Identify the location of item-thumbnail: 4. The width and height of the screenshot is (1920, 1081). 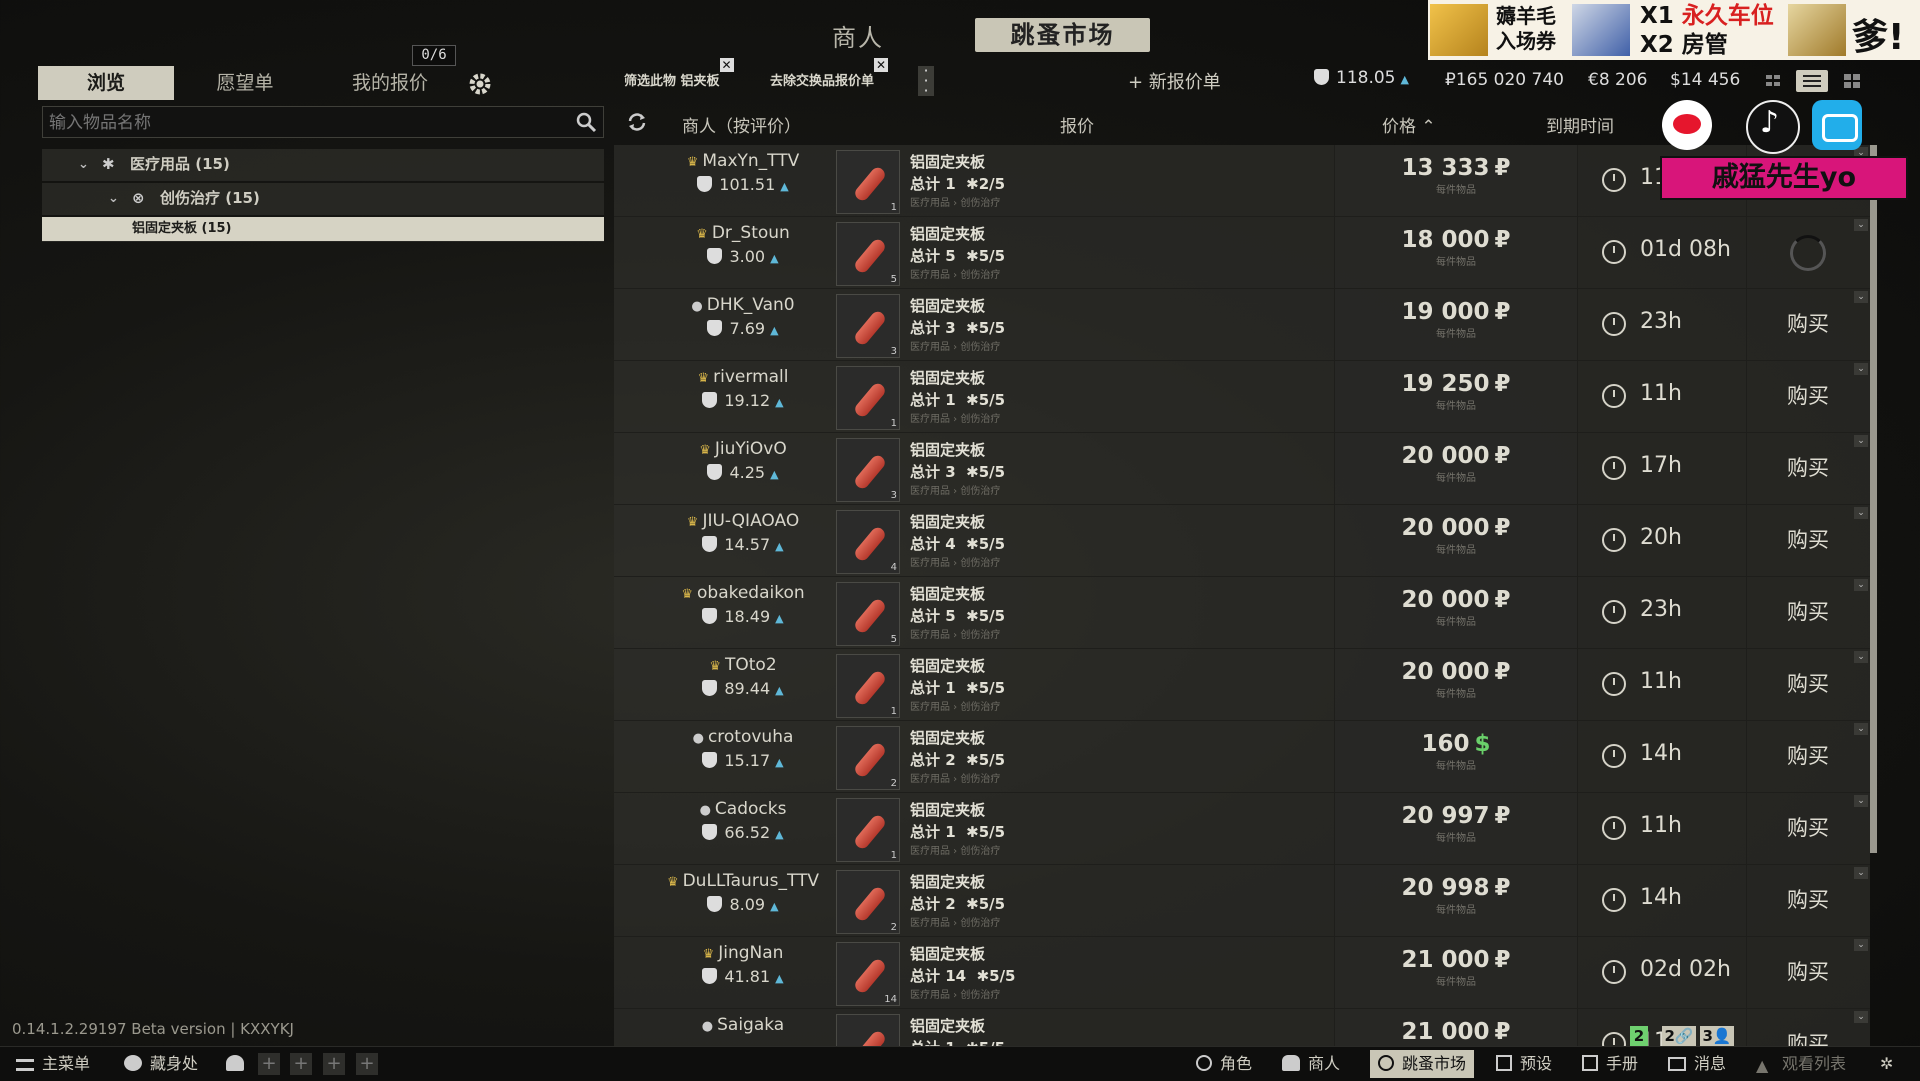
(868, 542).